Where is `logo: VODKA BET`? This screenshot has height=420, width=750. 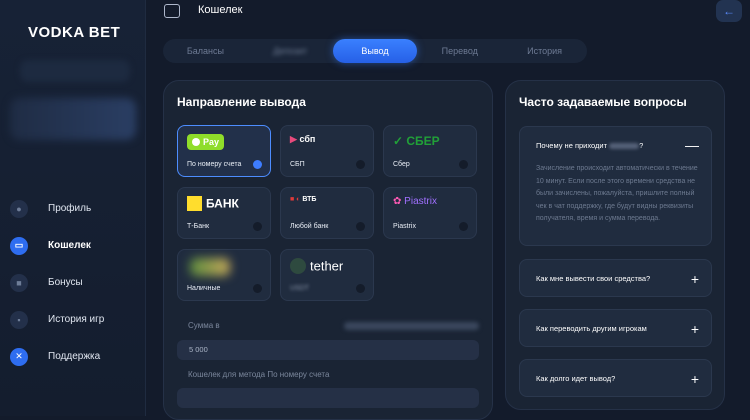
logo: VODKA BET is located at coordinates (74, 32).